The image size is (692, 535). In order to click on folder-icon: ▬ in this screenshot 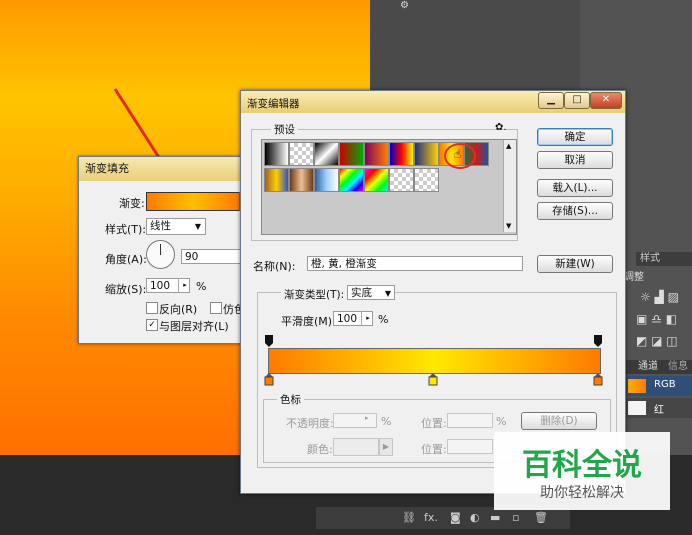, I will do `click(495, 518)`.